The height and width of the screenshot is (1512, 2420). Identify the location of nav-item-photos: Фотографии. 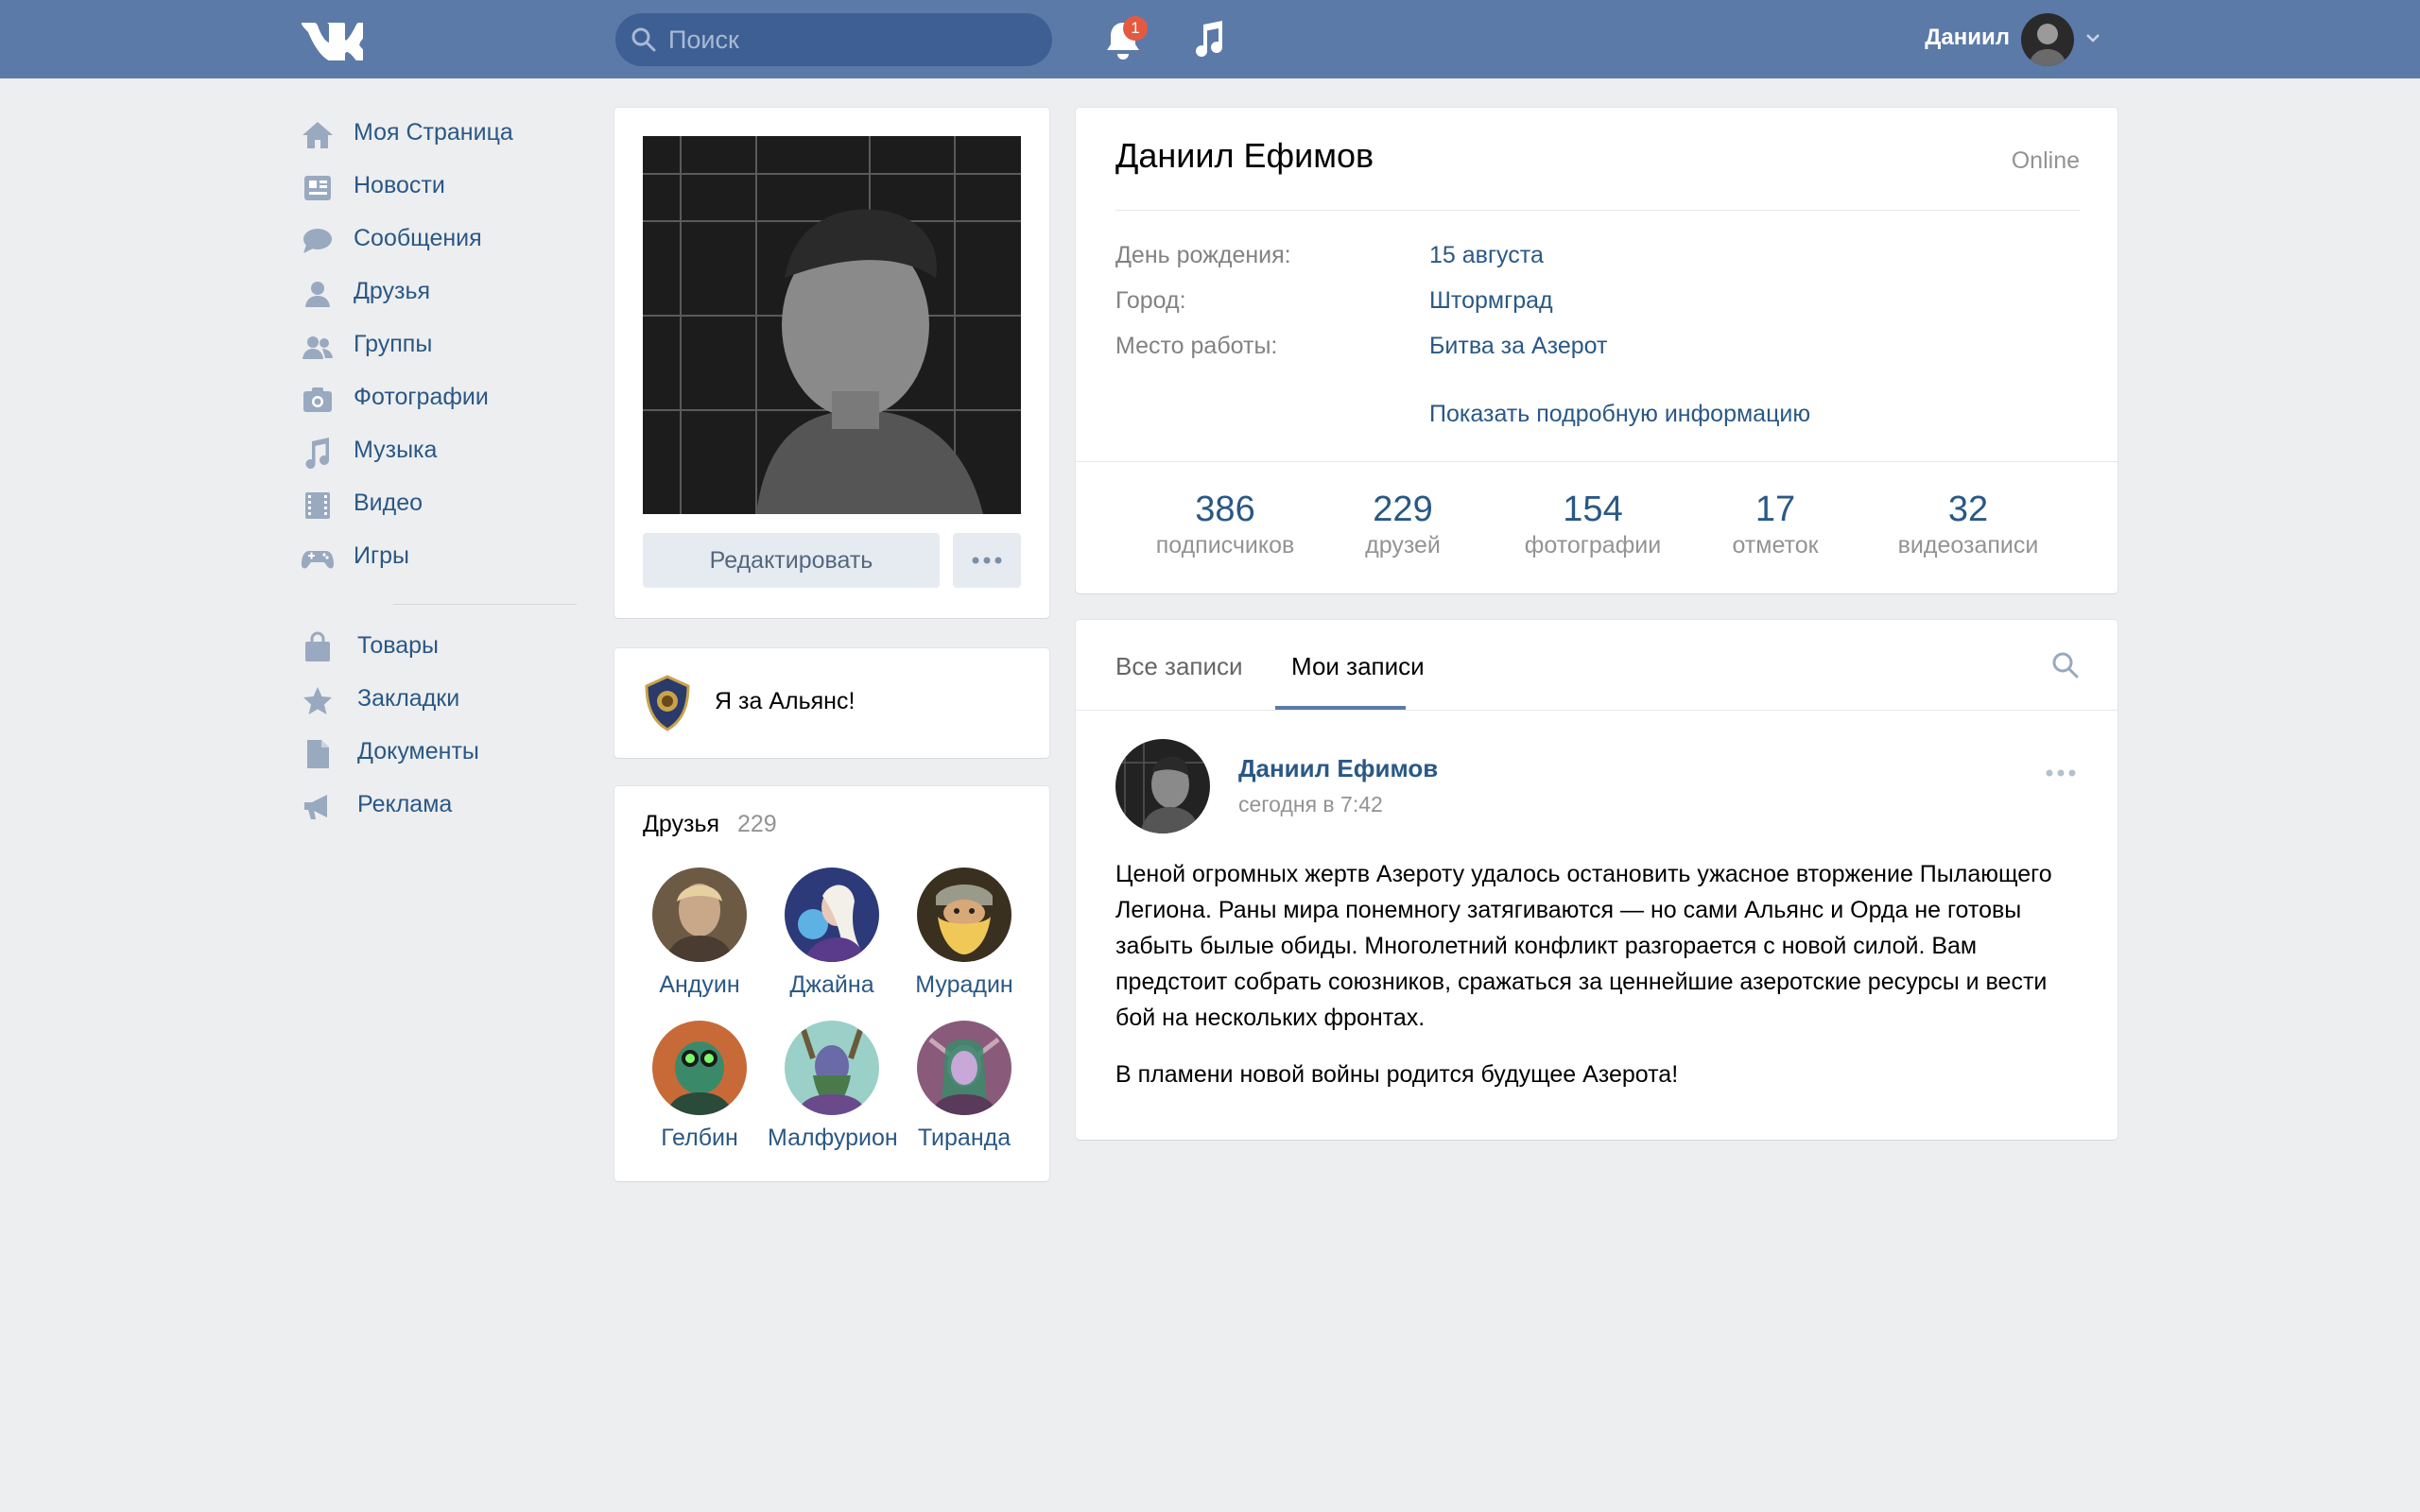
(439, 401).